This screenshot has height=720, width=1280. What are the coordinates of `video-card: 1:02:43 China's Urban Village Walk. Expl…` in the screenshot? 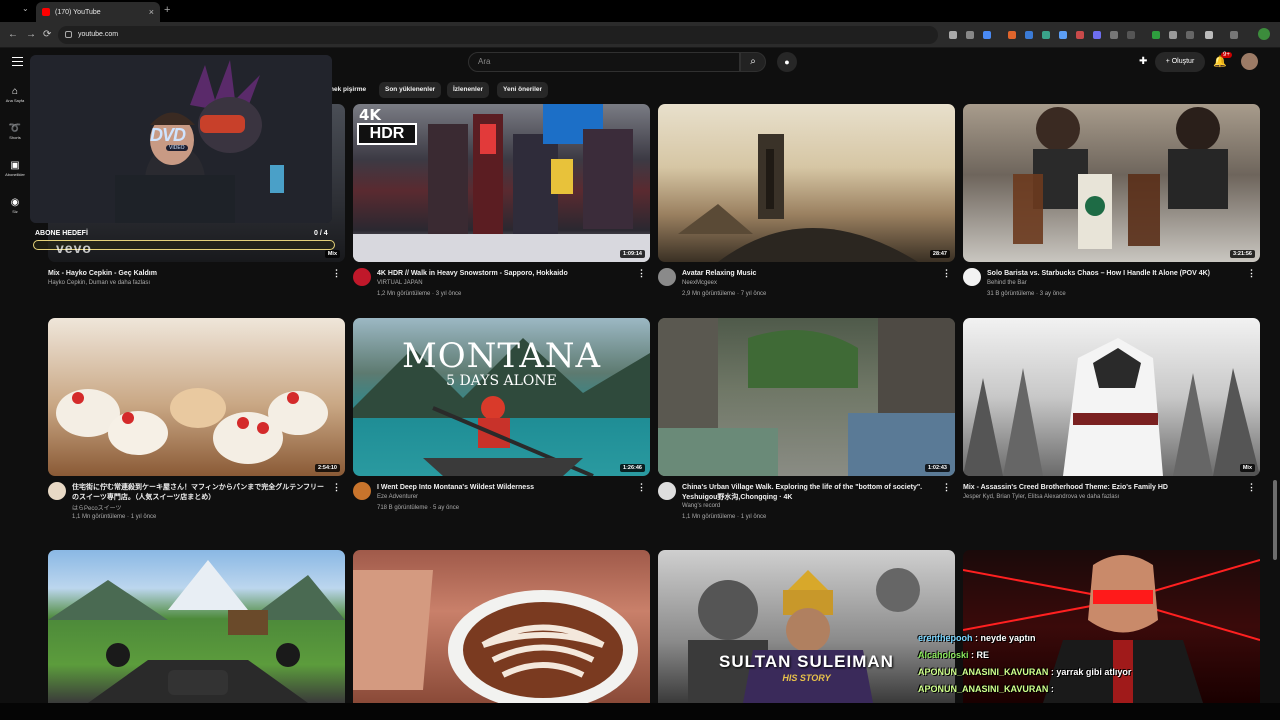 It's located at (806, 420).